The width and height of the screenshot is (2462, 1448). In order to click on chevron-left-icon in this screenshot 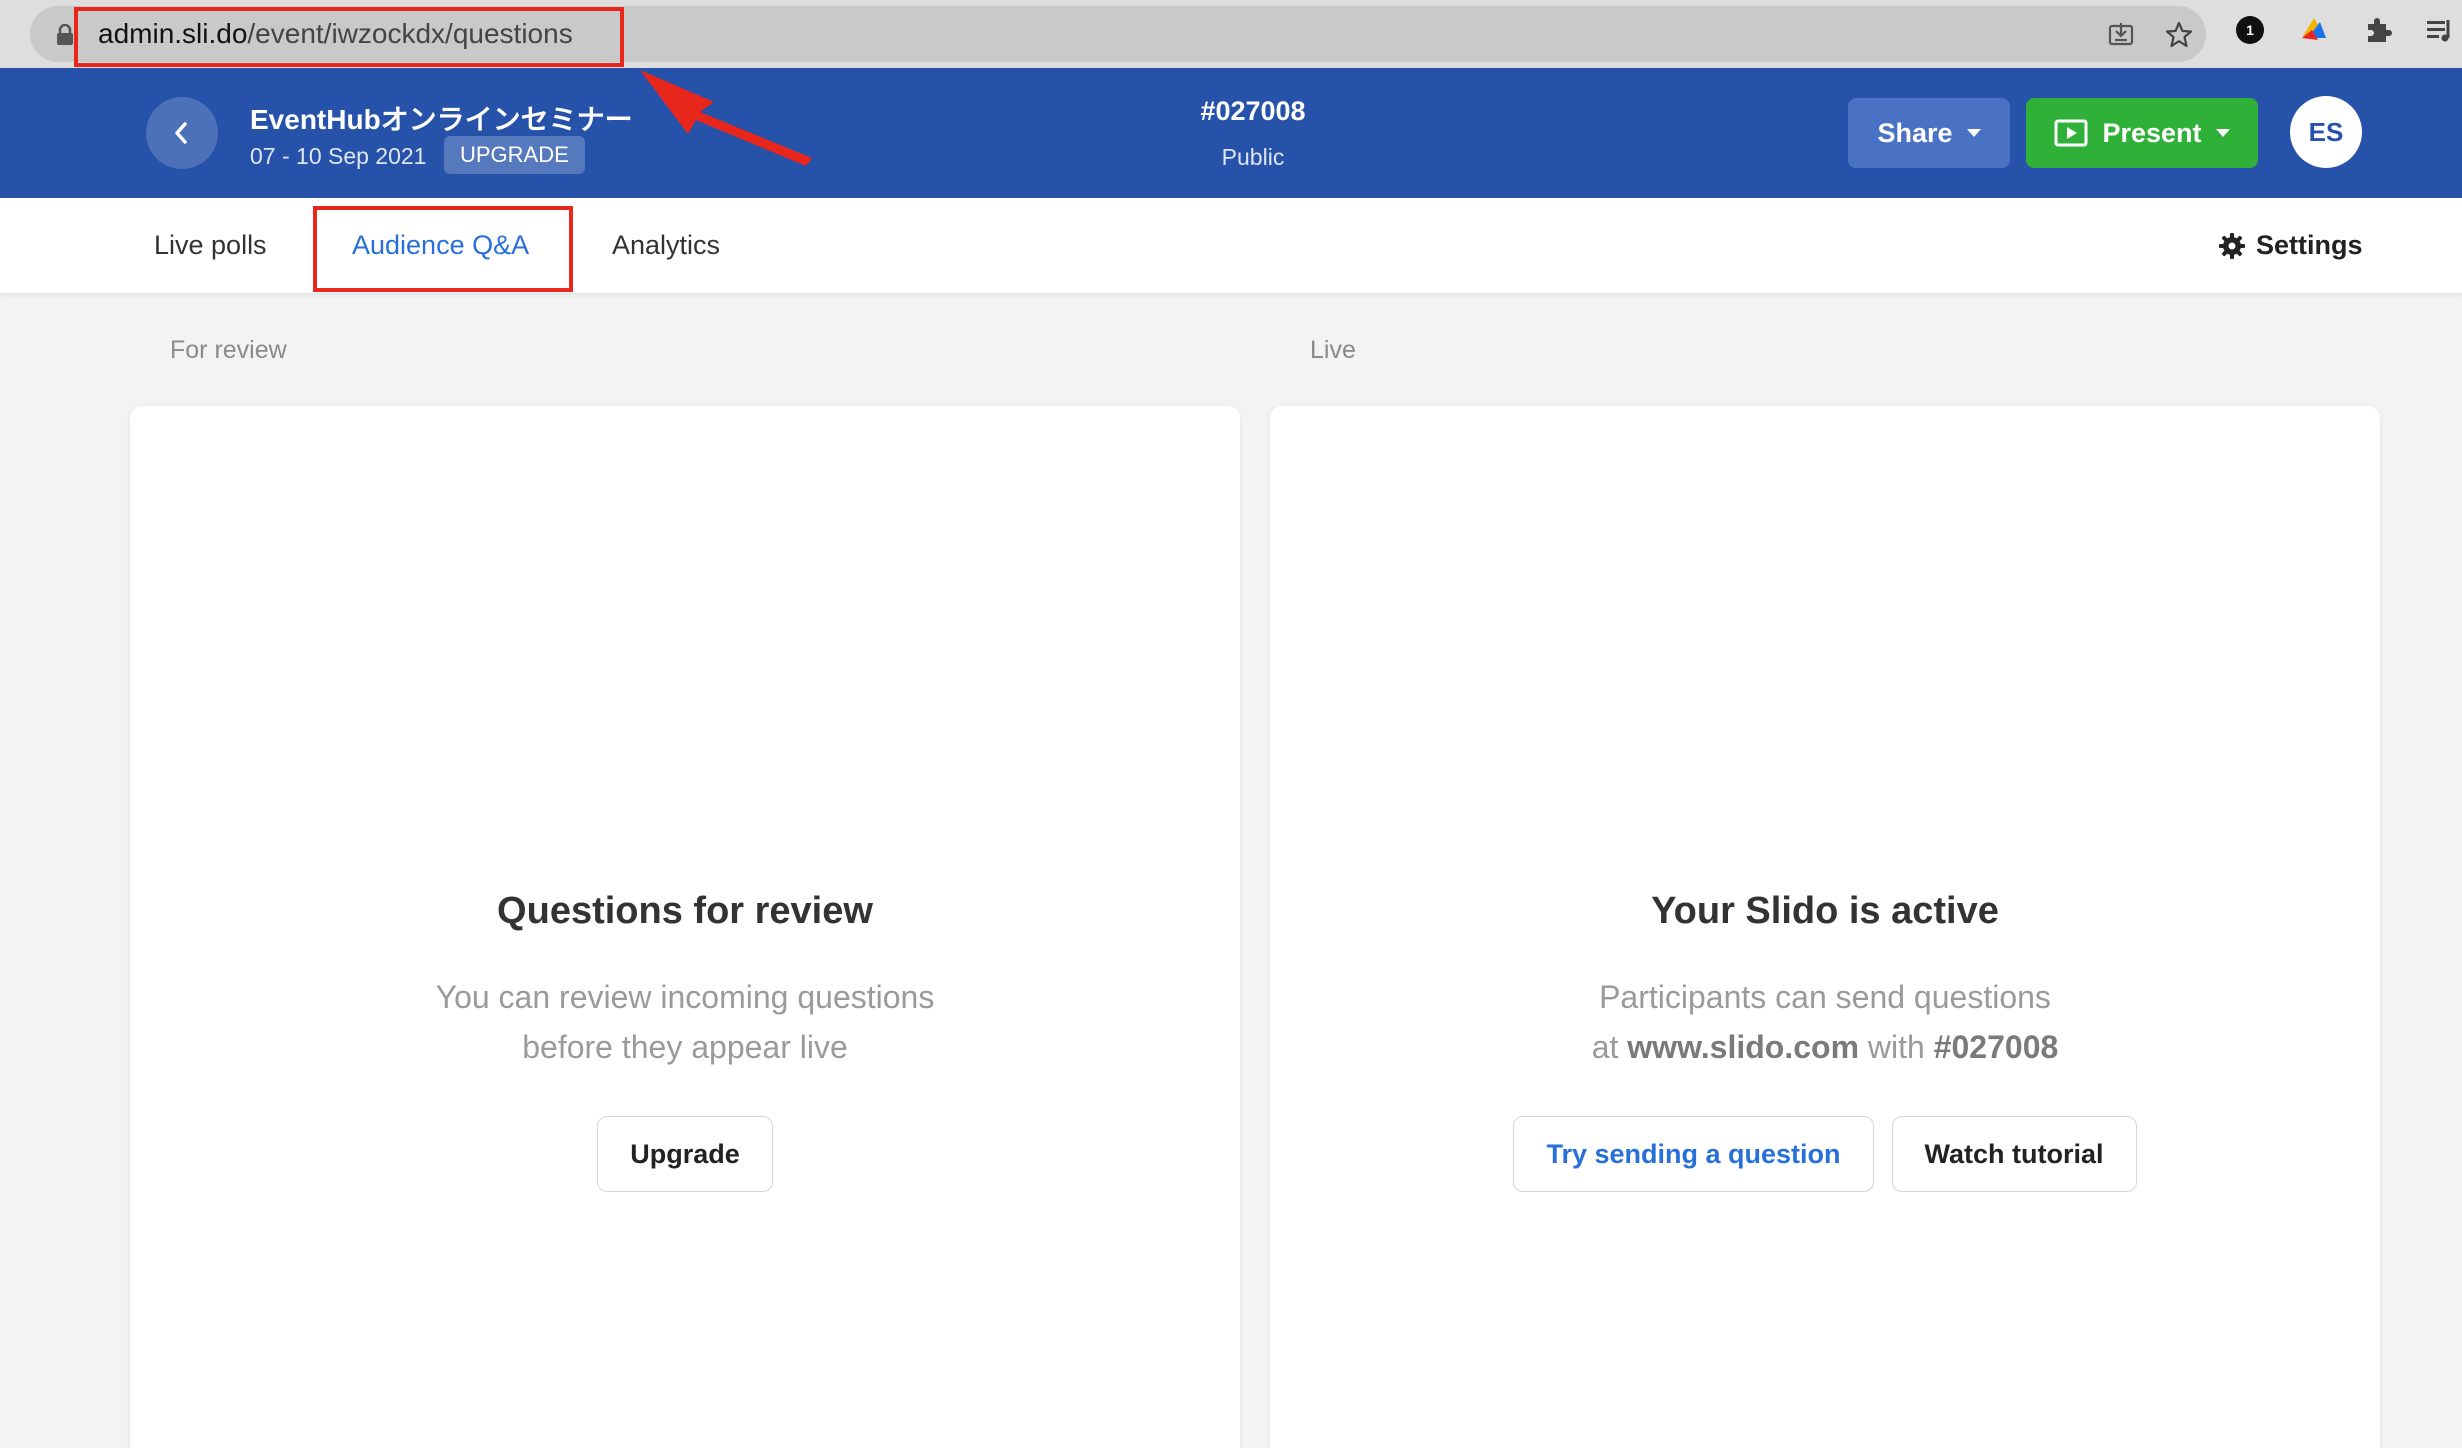, I will do `click(181, 133)`.